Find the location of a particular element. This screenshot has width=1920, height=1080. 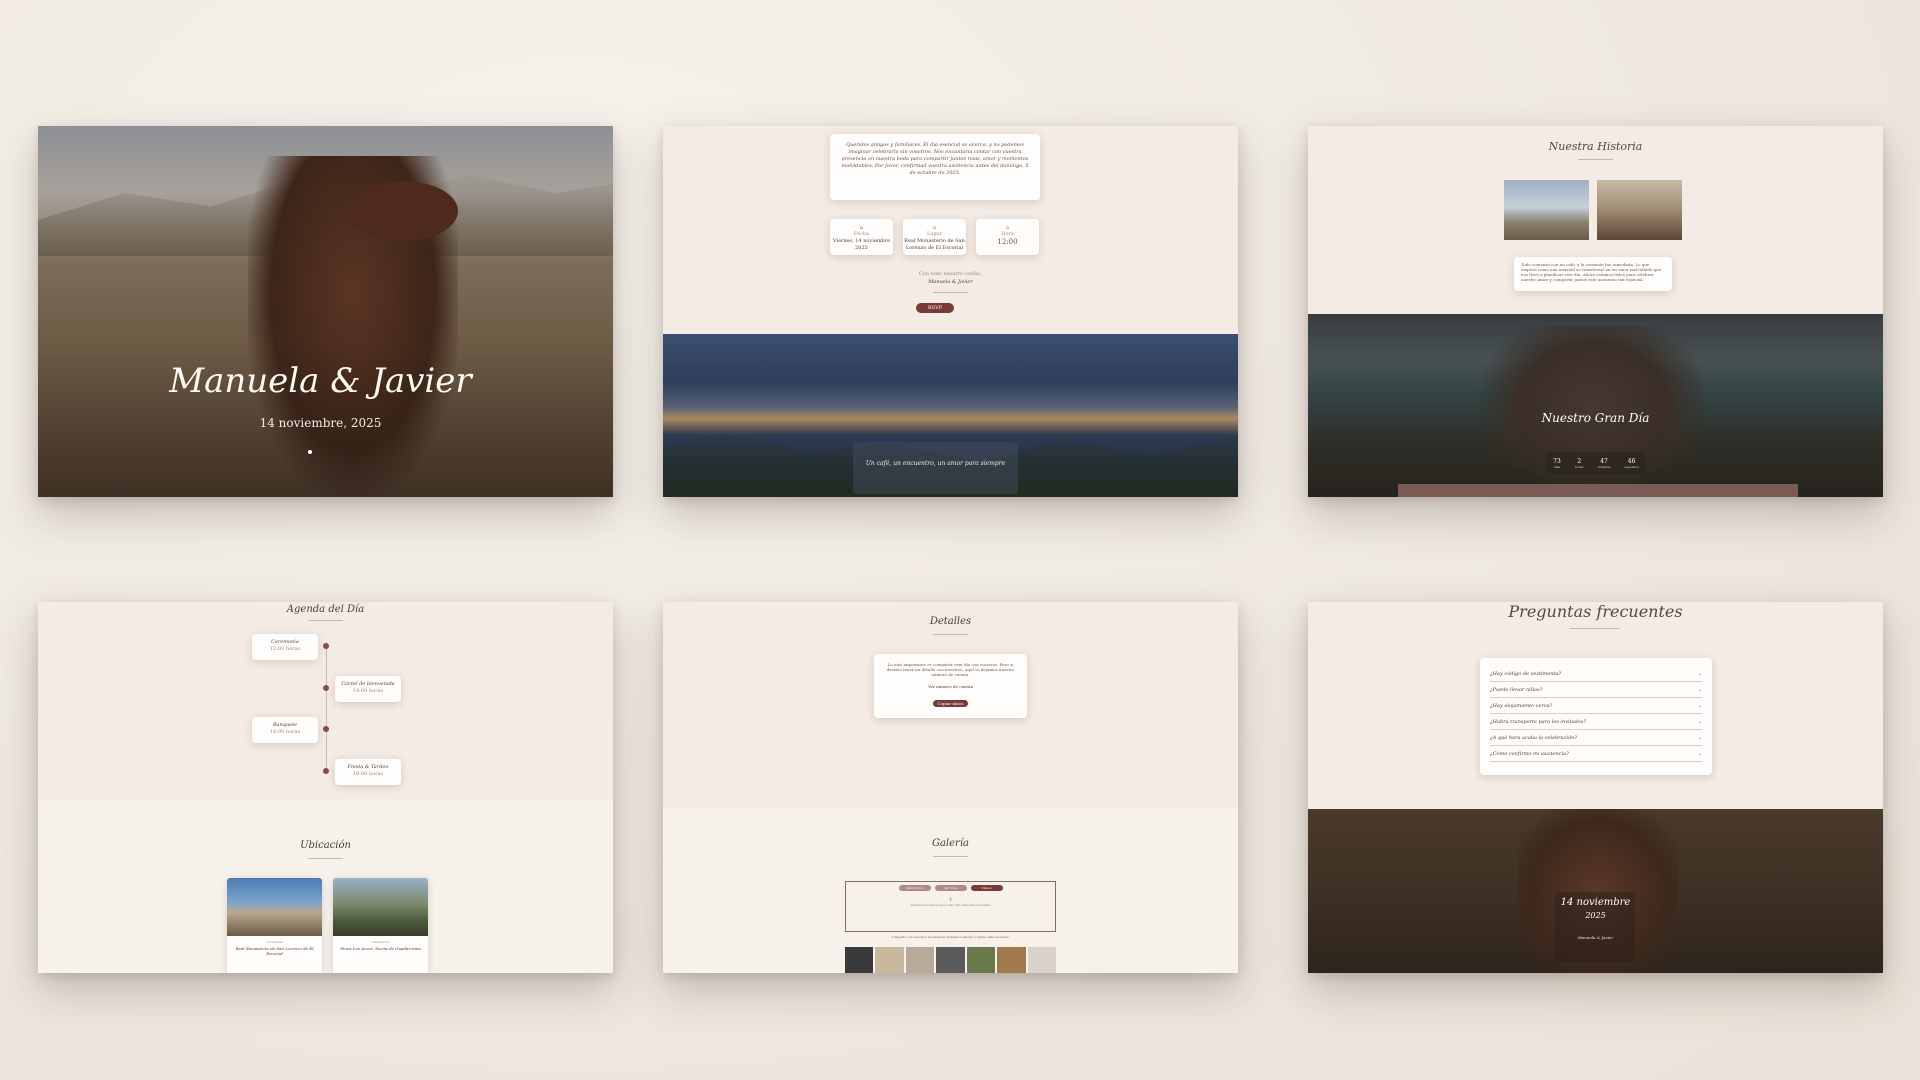

closing-names: Manuela & Javier is located at coordinates (1595, 937).